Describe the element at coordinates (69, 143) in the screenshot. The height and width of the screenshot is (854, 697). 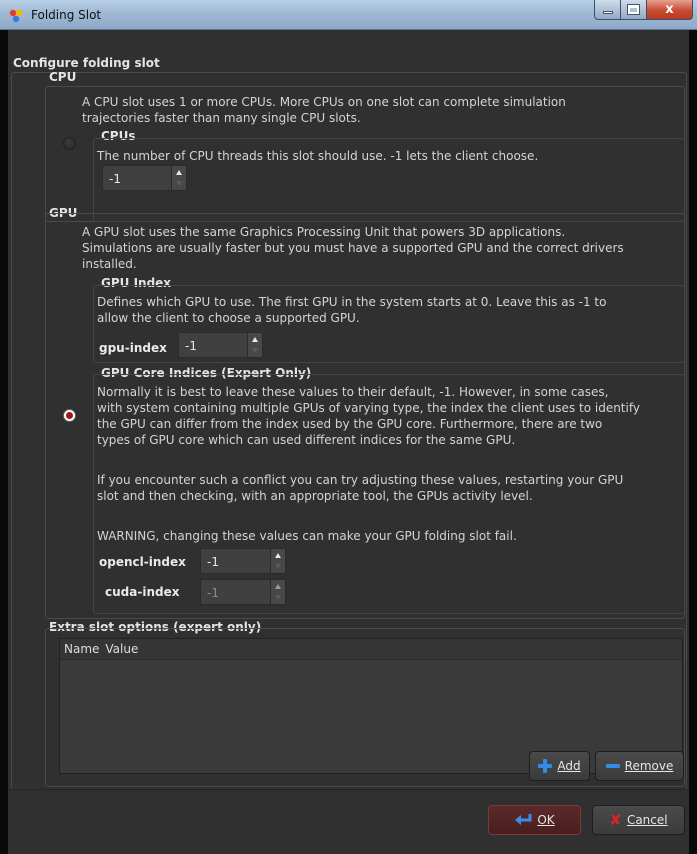
I see `cpu-slot-radio` at that location.